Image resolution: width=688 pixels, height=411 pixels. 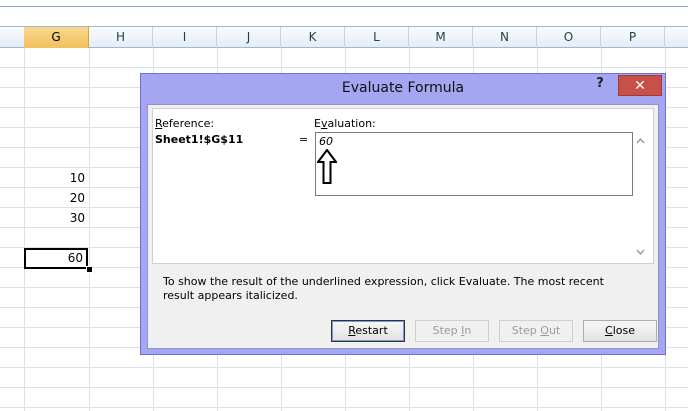 I want to click on column-header-n: N, so click(x=505, y=37).